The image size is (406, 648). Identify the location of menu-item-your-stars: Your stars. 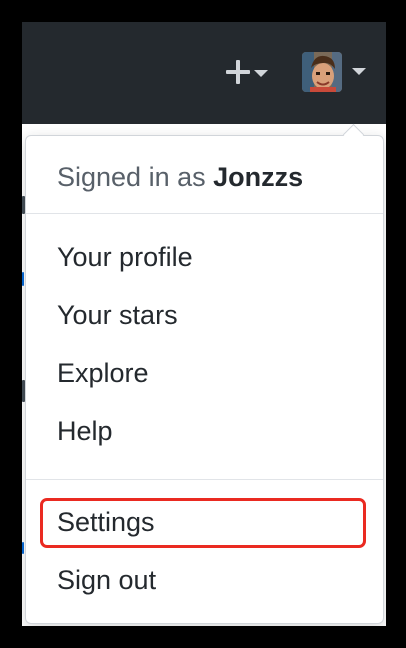
(204, 318).